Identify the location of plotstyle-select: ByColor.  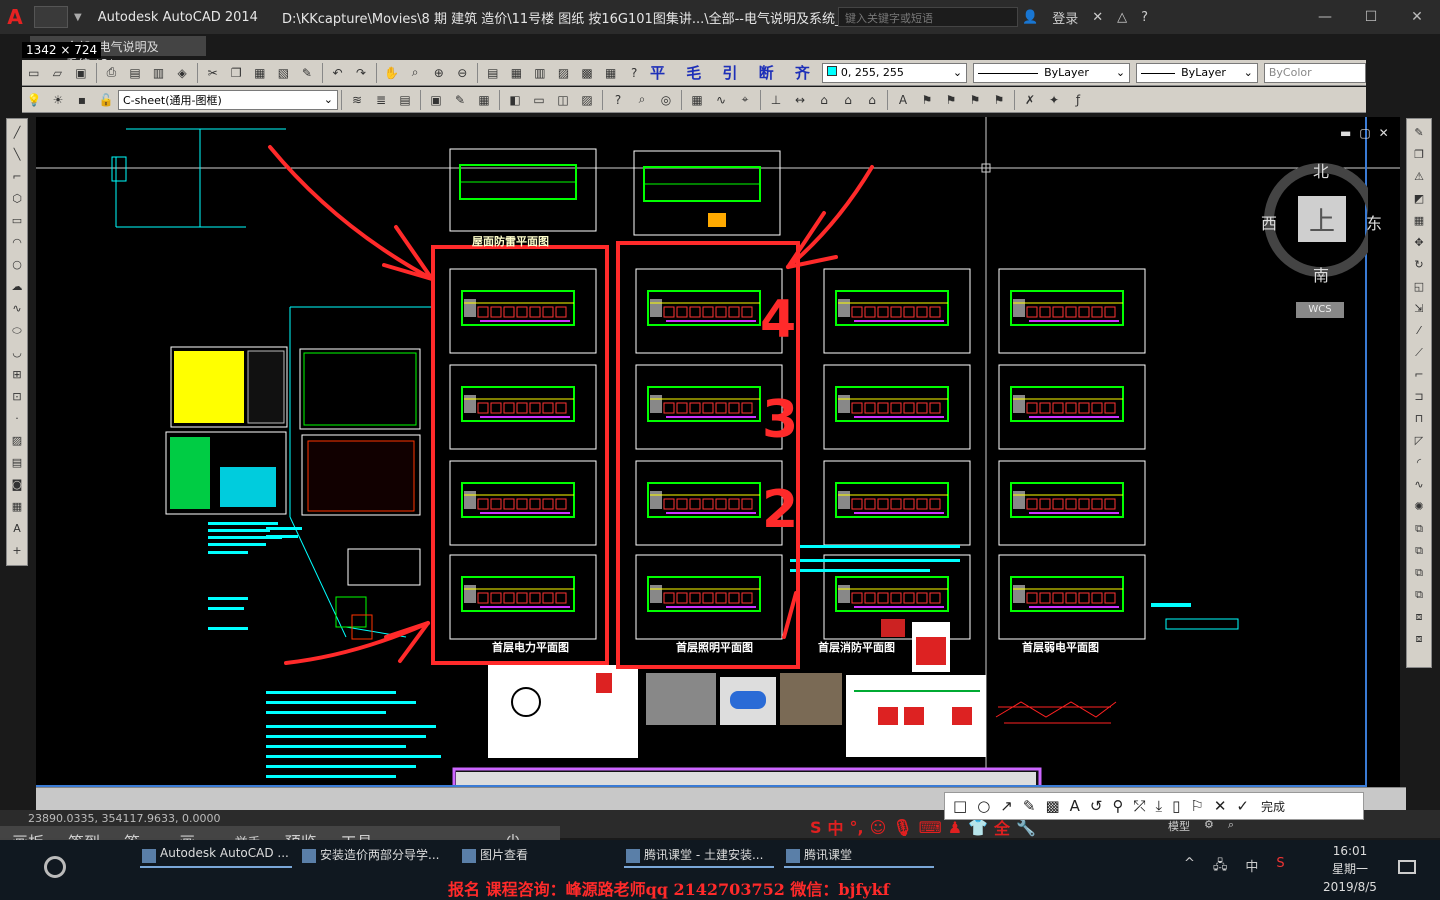
(1314, 72).